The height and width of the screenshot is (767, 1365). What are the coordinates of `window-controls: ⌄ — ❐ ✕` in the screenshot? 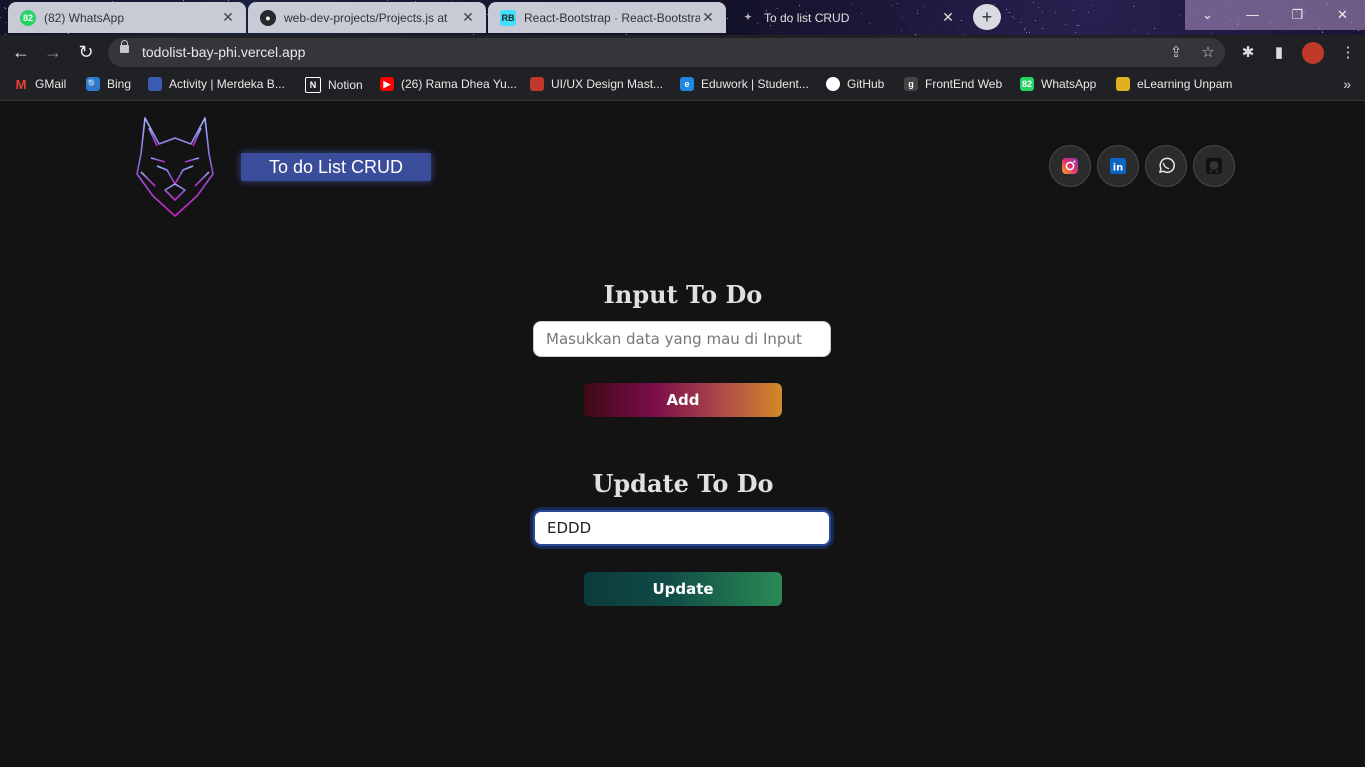 It's located at (1275, 15).